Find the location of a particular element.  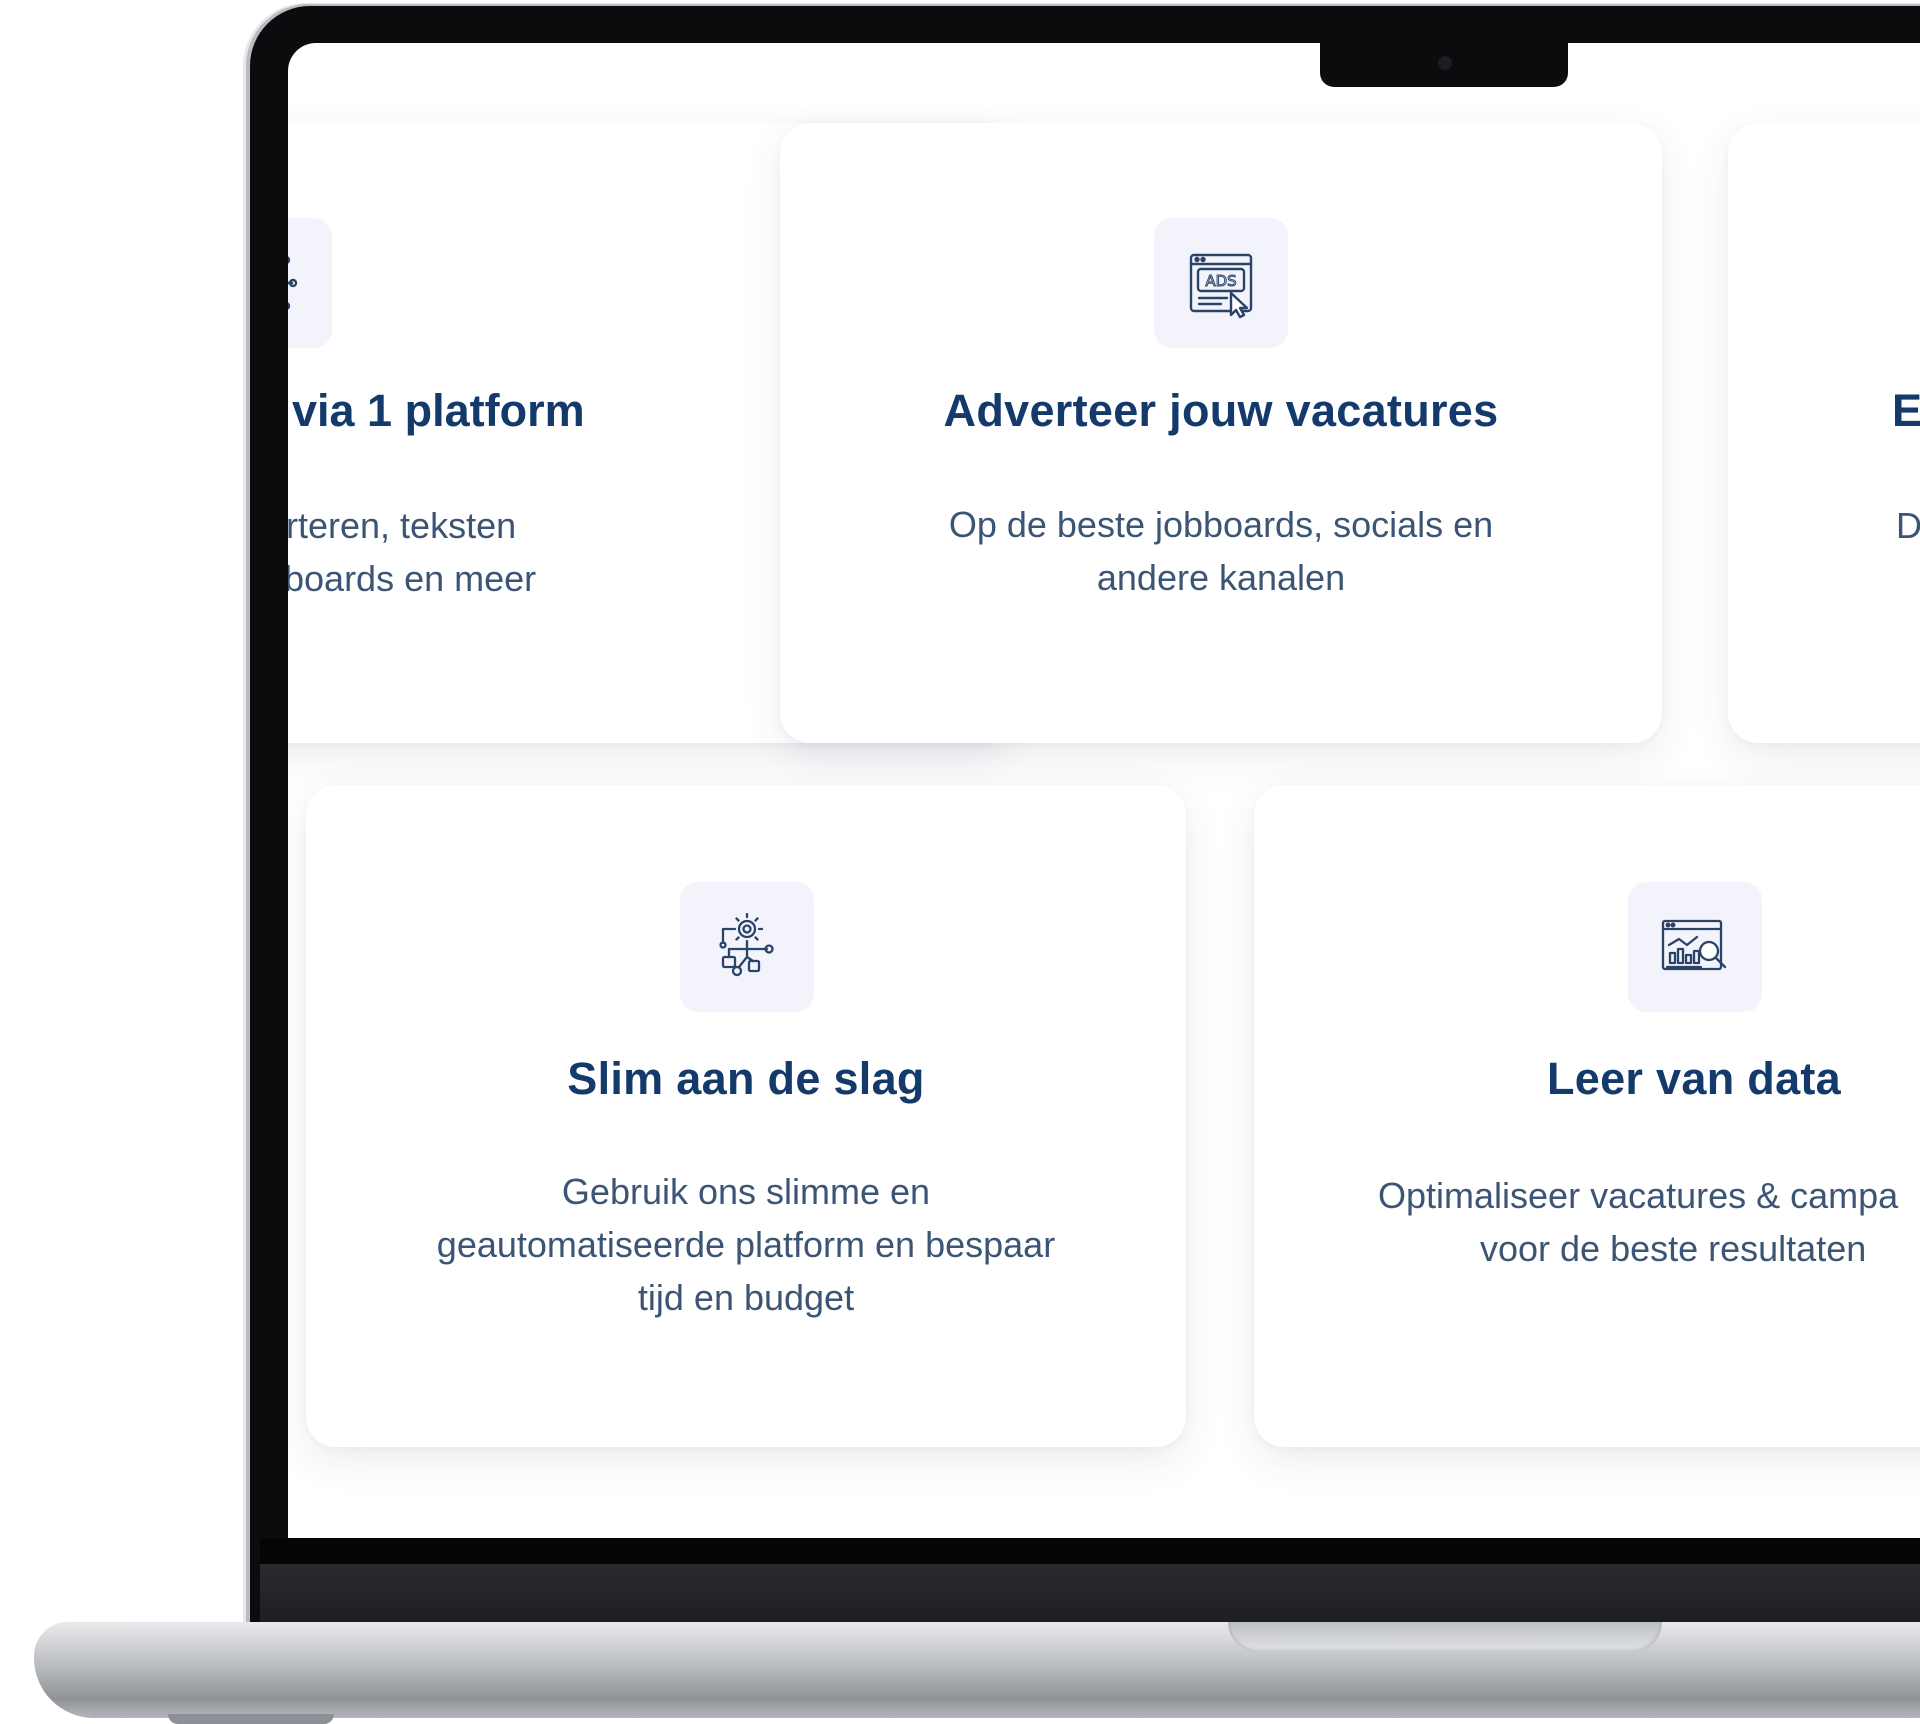

card-description-line: D is located at coordinates (1908, 525).